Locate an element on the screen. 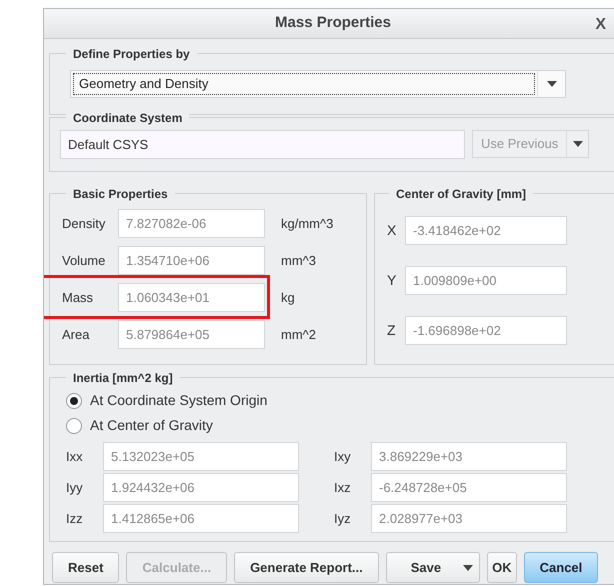 This screenshot has height=586, width=614. axis-label: Z is located at coordinates (392, 330).